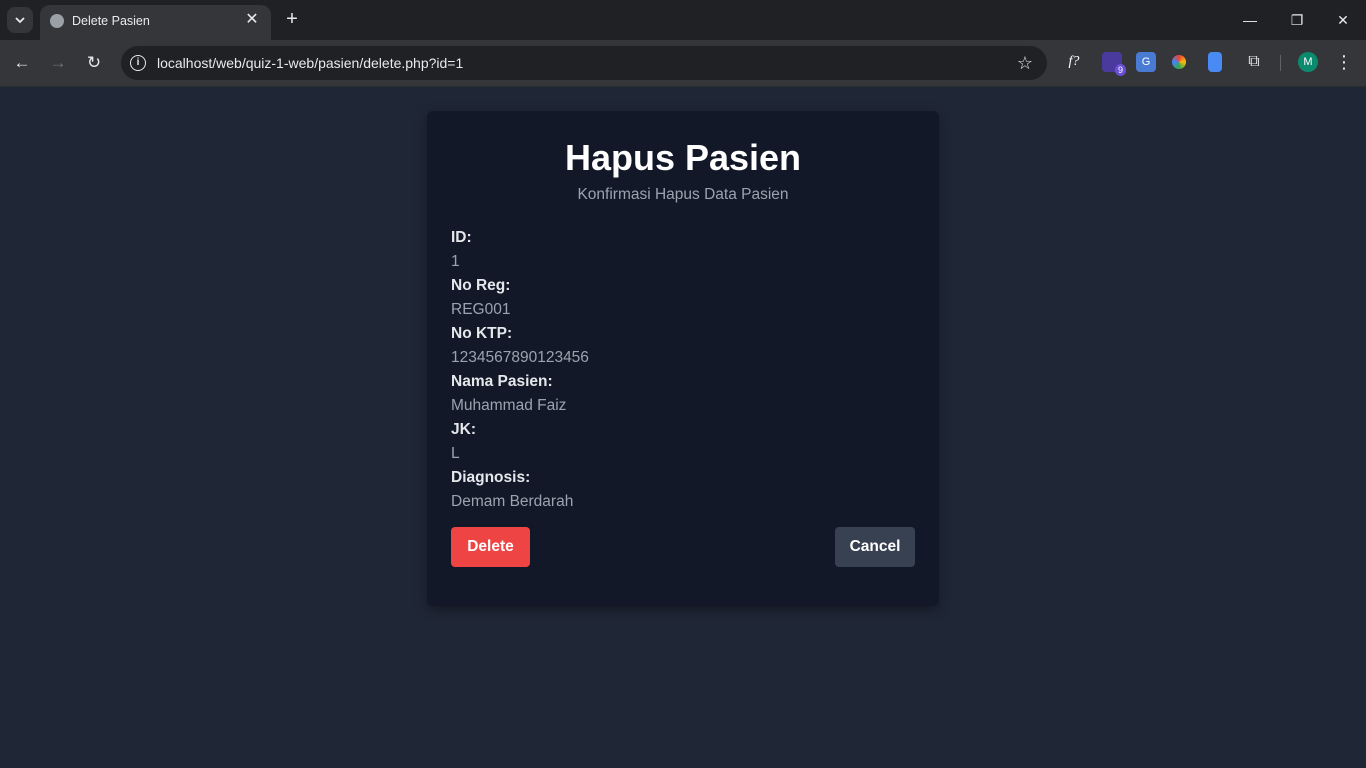  What do you see at coordinates (1297, 20) in the screenshot?
I see `restore-icon: ❐` at bounding box center [1297, 20].